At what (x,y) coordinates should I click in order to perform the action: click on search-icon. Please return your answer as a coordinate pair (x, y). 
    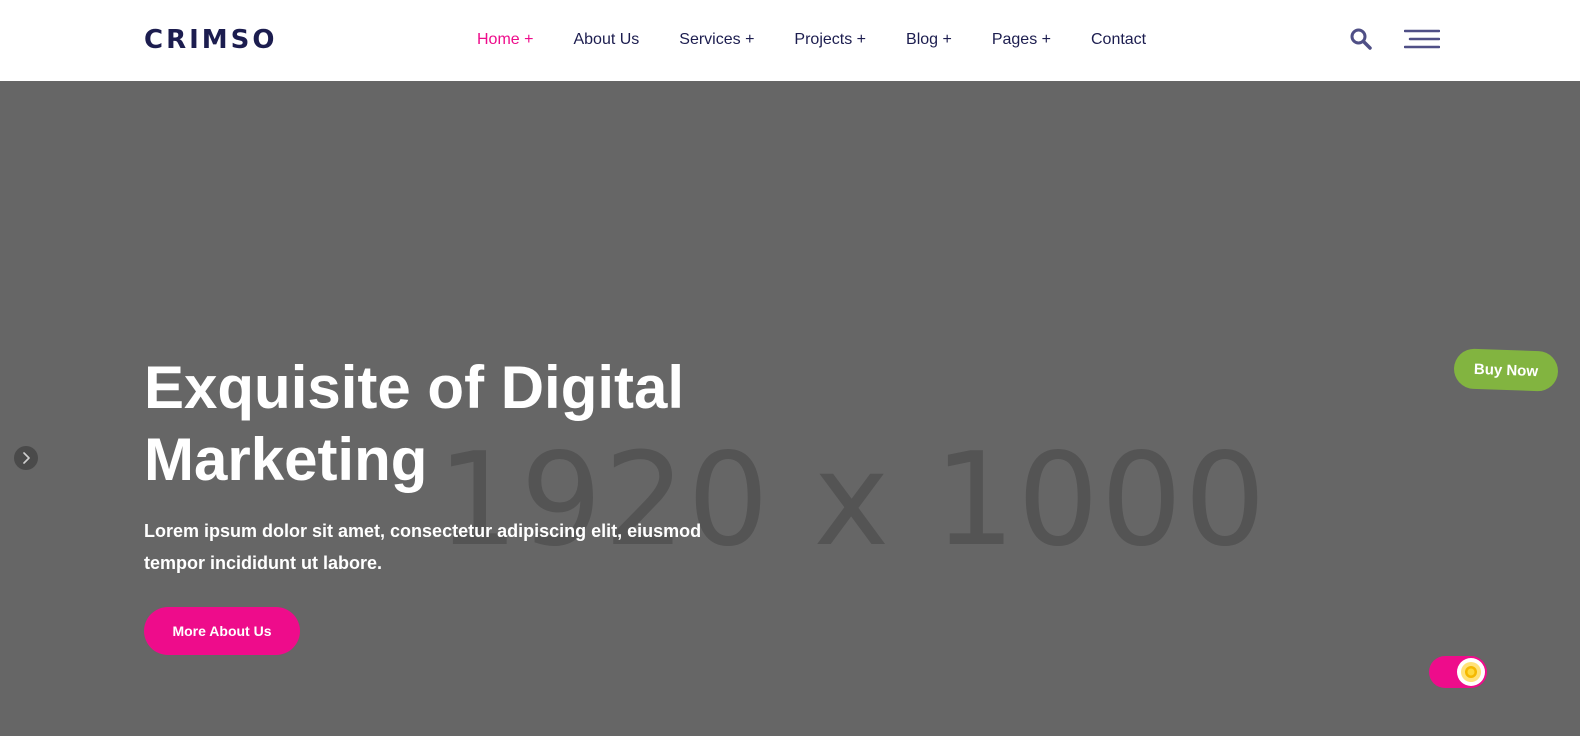
    Looking at the image, I should click on (1361, 39).